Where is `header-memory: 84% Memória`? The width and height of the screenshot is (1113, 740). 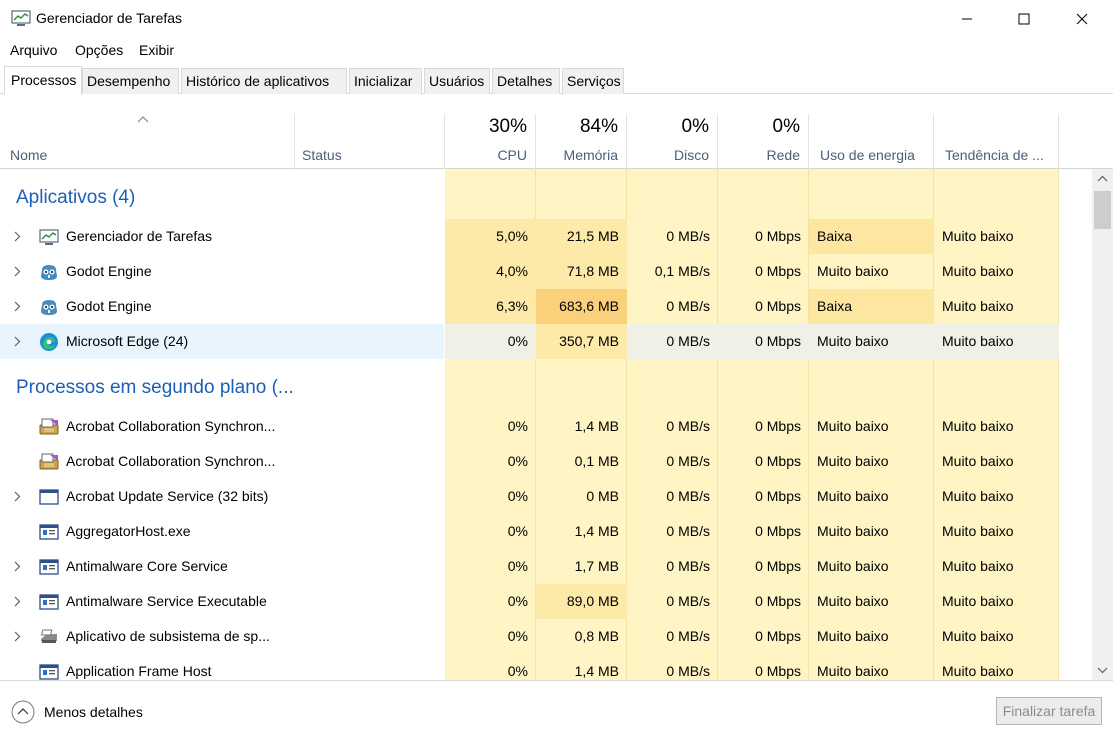 header-memory: 84% Memória is located at coordinates (581, 141).